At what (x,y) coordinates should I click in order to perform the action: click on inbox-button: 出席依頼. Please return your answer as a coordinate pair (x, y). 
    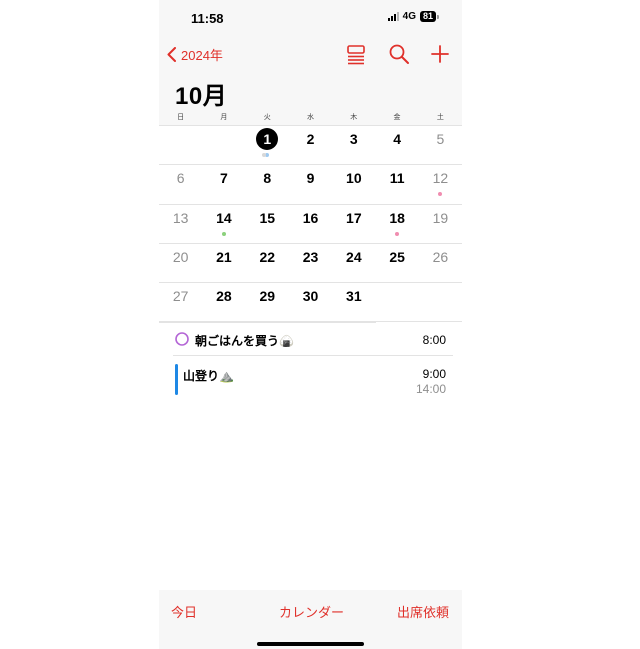
    Looking at the image, I should click on (423, 611).